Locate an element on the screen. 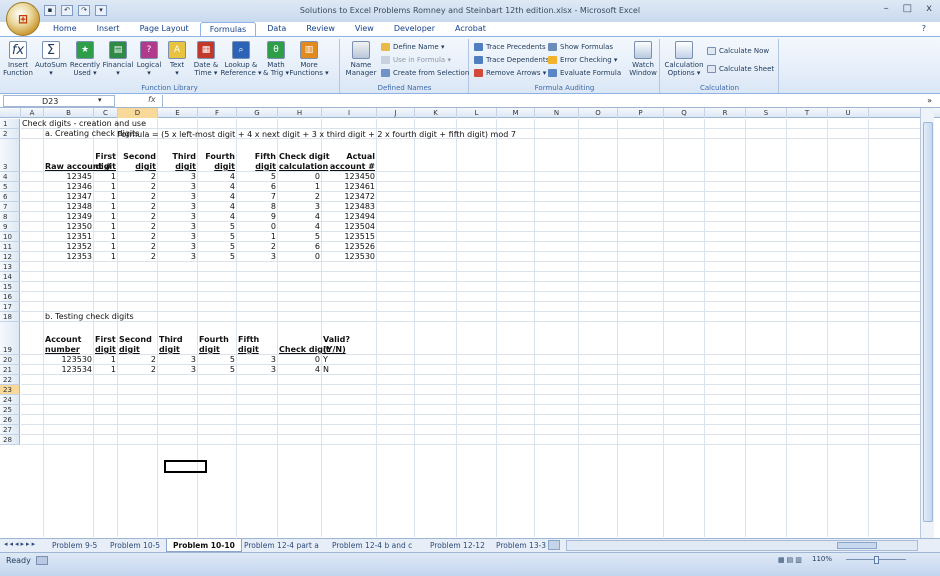  show-formulas-button: Show Formulas is located at coordinates (580, 47).